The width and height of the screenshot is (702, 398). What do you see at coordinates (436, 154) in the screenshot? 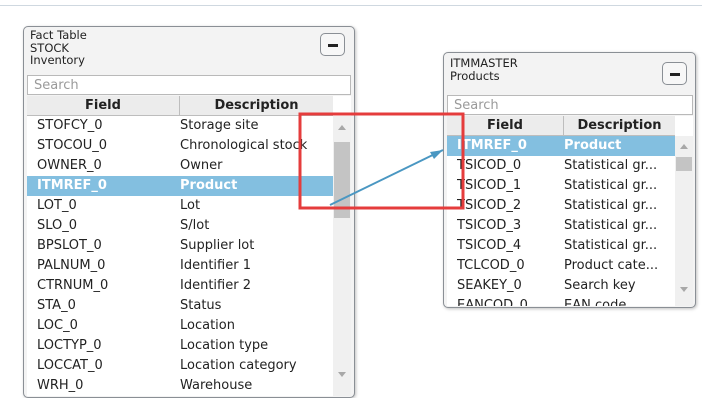
I see `join-arrowhead-icon` at bounding box center [436, 154].